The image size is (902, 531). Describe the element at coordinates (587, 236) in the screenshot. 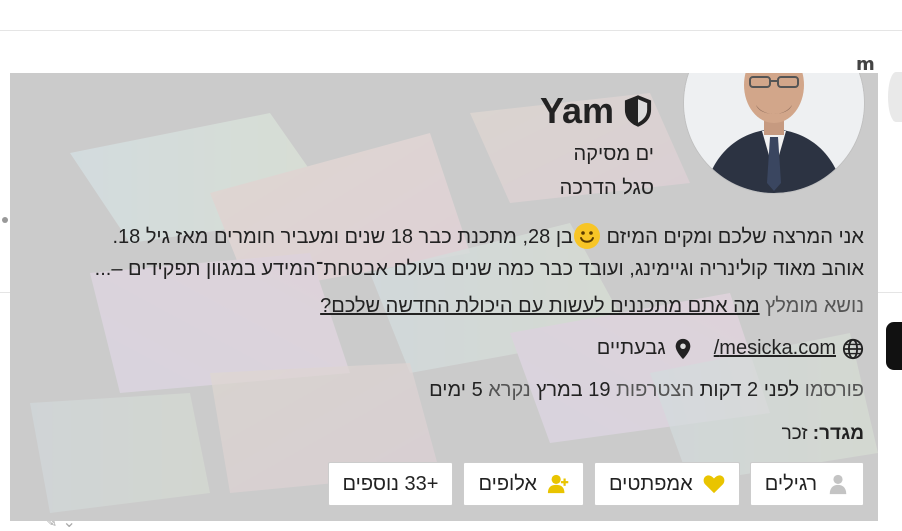

I see `smile-emoji-icon` at that location.